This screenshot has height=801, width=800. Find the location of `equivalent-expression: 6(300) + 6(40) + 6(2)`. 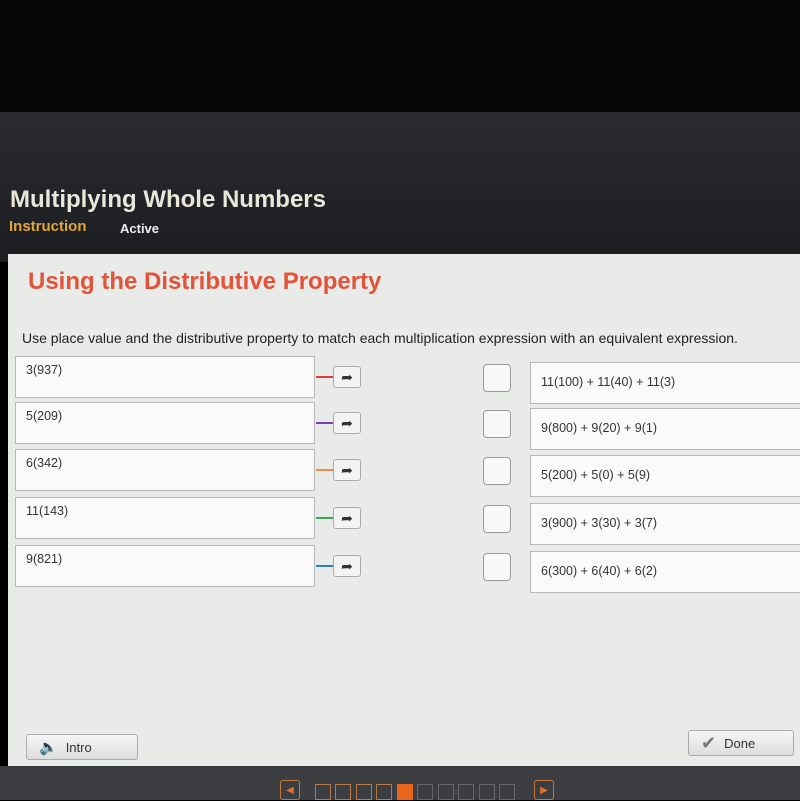

equivalent-expression: 6(300) + 6(40) + 6(2) is located at coordinates (665, 572).